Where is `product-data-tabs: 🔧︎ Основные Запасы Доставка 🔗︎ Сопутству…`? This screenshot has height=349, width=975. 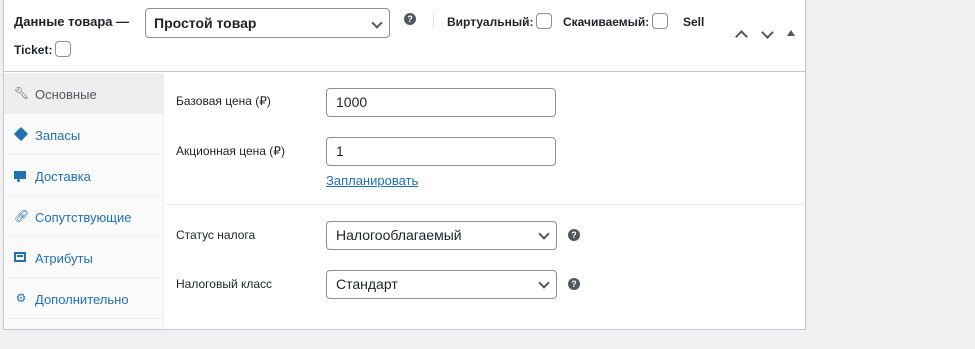 product-data-tabs: 🔧︎ Основные Запасы Доставка 🔗︎ Сопутству… is located at coordinates (84, 201).